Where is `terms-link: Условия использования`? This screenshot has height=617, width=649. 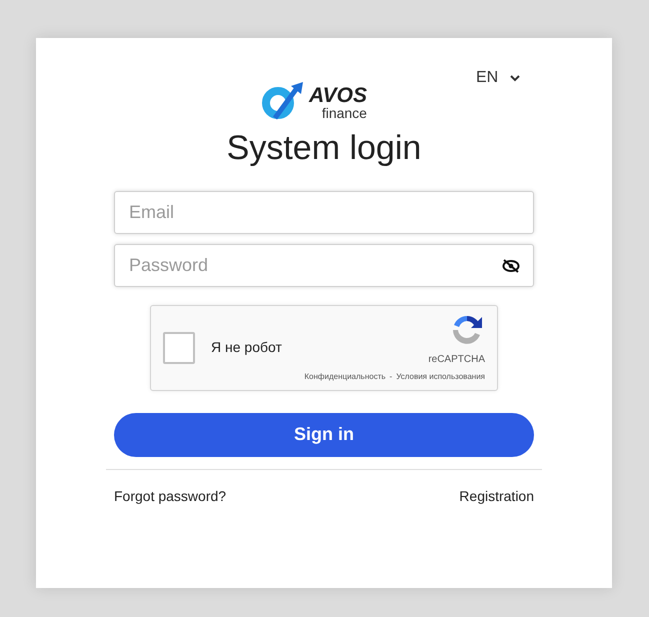
terms-link: Условия использования is located at coordinates (440, 377).